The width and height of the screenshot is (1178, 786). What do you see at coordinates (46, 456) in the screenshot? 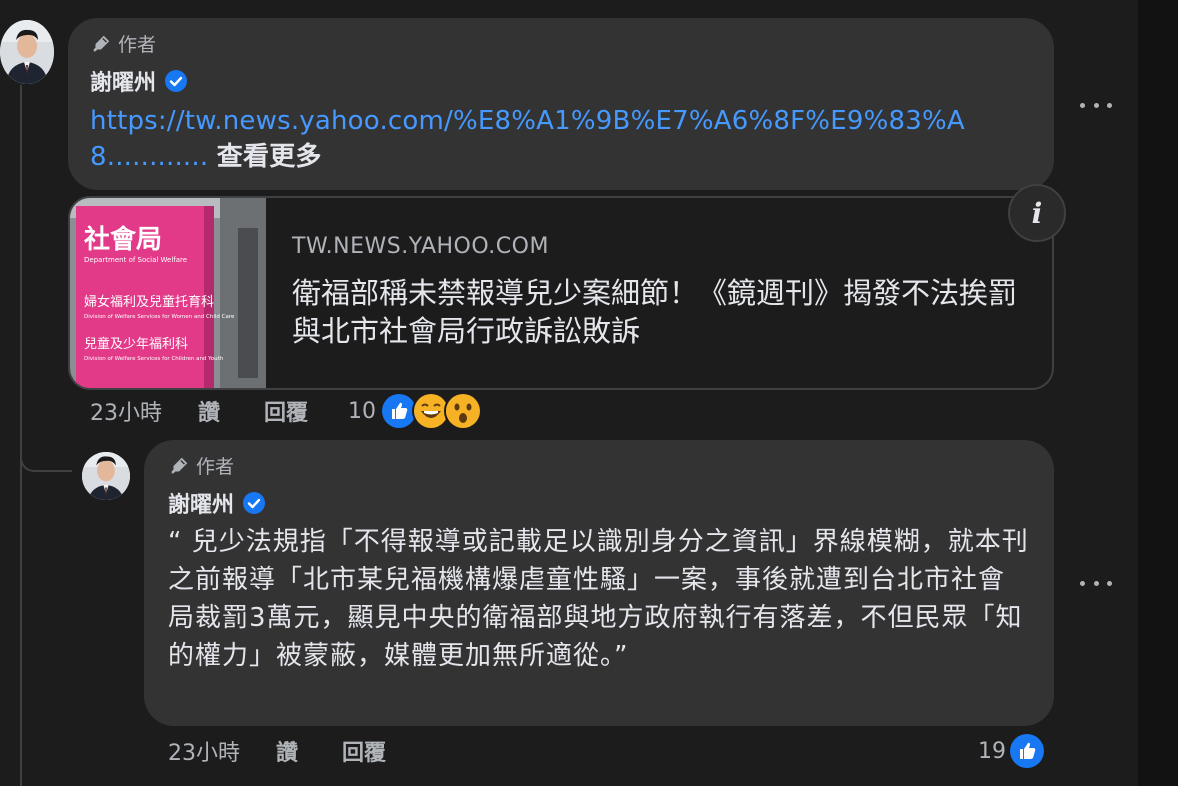
I see `reply-connector` at bounding box center [46, 456].